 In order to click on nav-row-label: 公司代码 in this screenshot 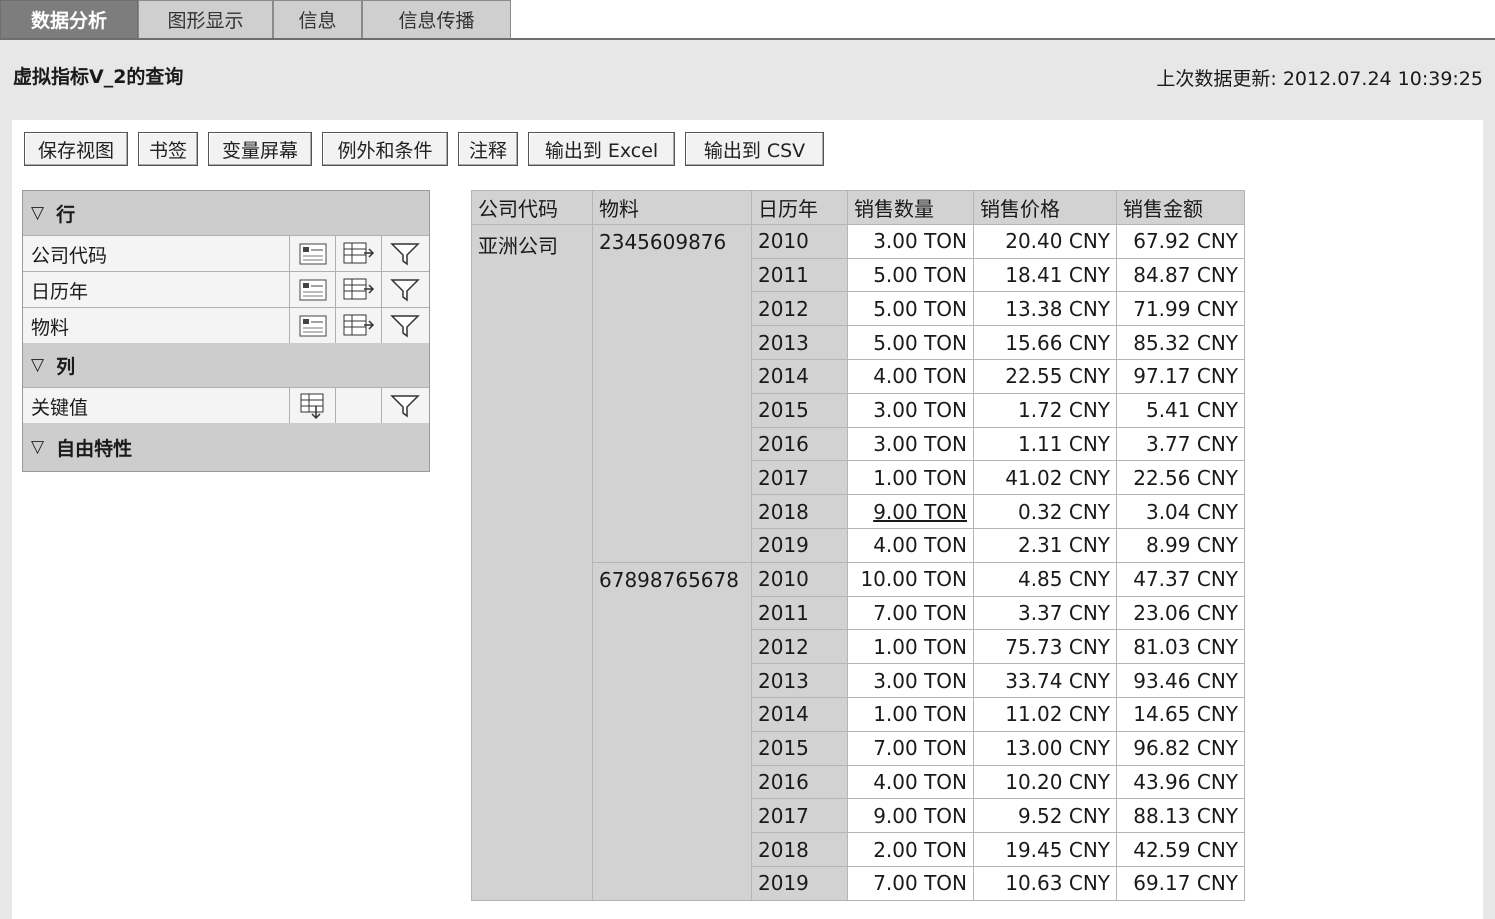, I will do `click(69, 256)`.